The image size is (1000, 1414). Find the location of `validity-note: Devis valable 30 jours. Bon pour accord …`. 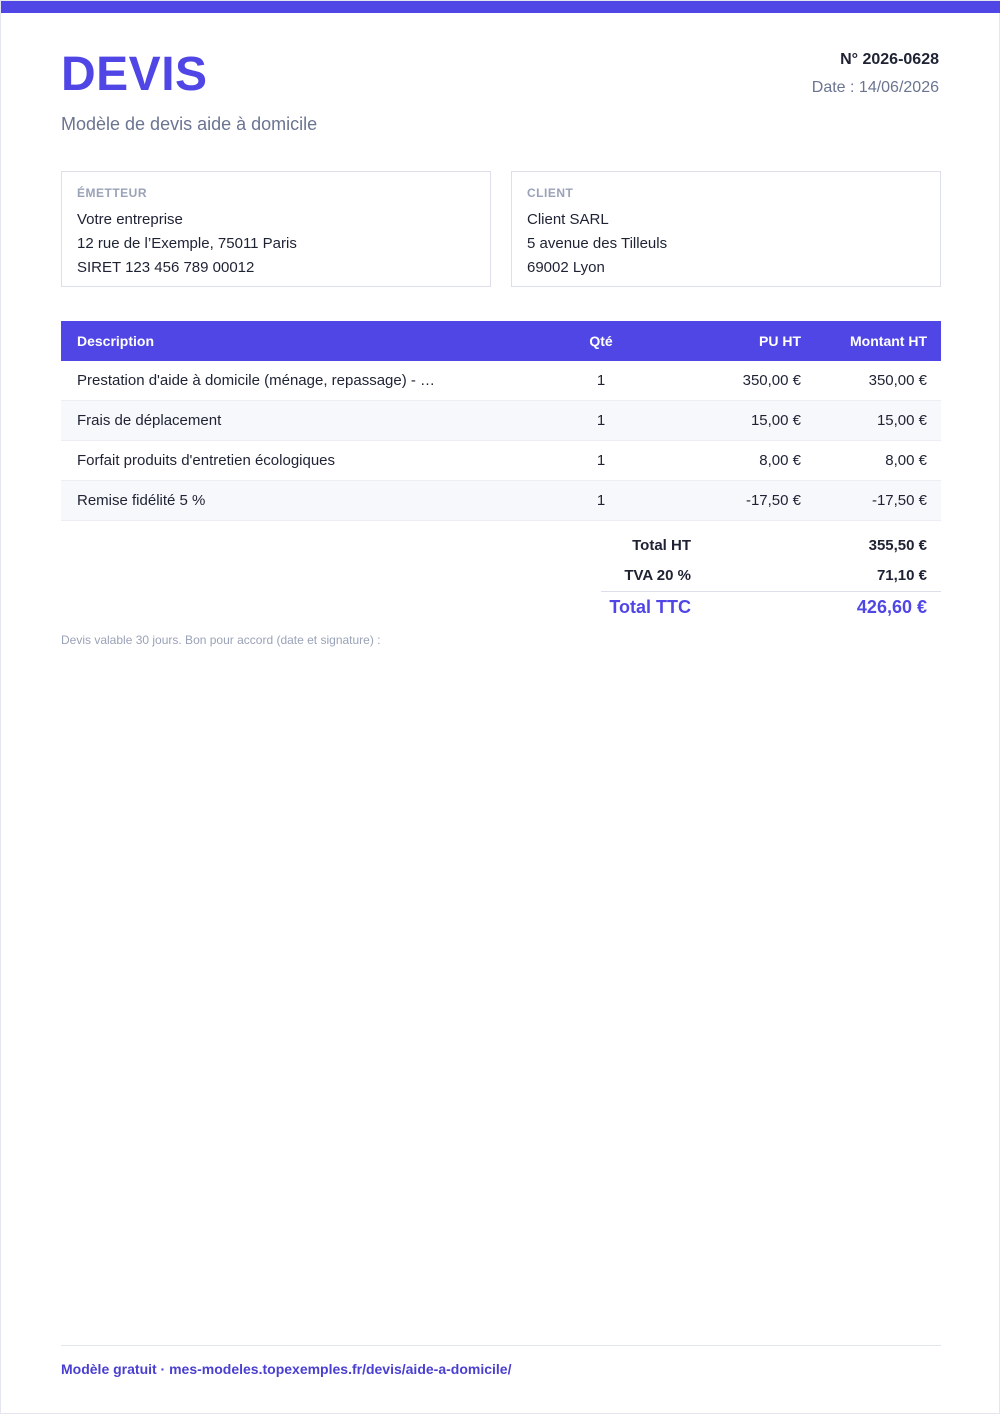

validity-note: Devis valable 30 jours. Bon pour accord … is located at coordinates (221, 640).